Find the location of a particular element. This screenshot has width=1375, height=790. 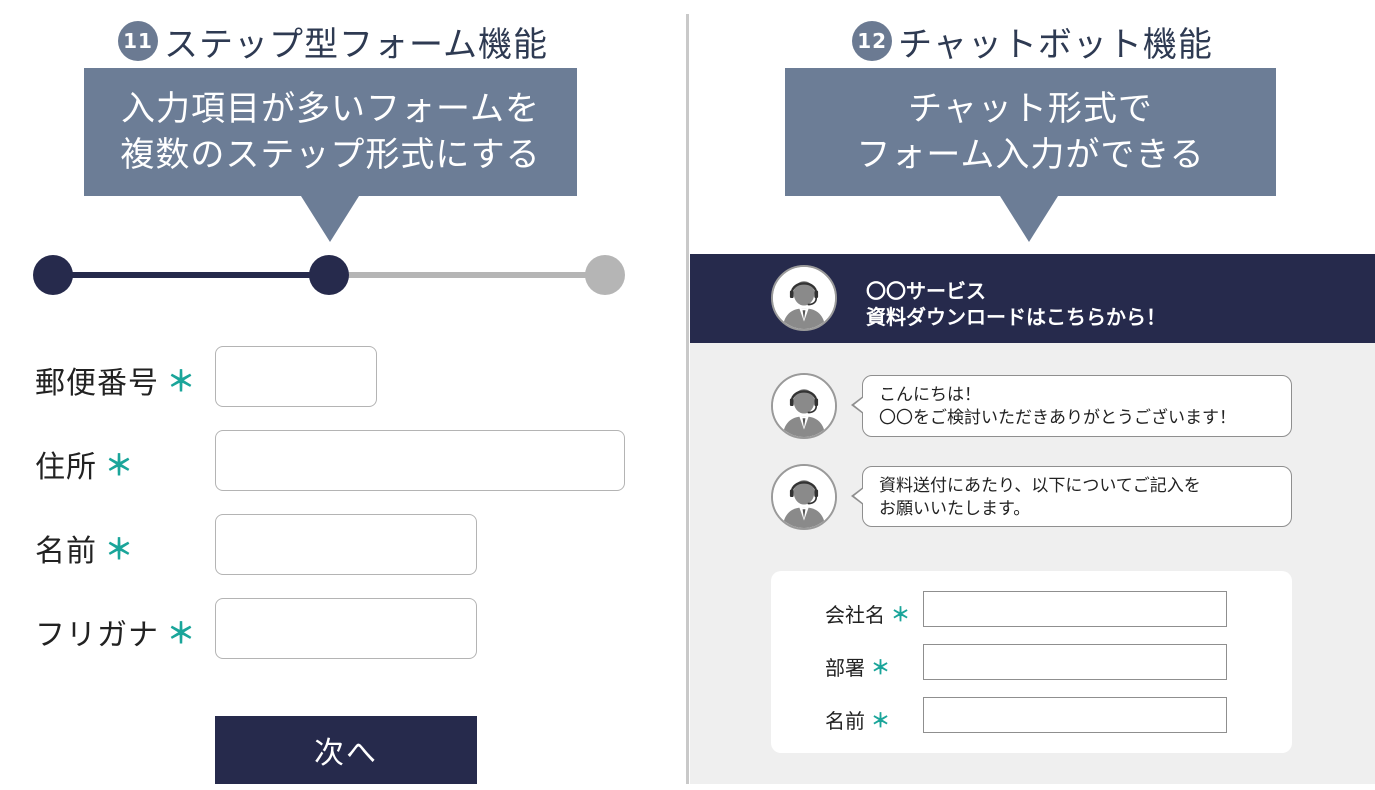

name-label: 名前 is located at coordinates (66, 551).